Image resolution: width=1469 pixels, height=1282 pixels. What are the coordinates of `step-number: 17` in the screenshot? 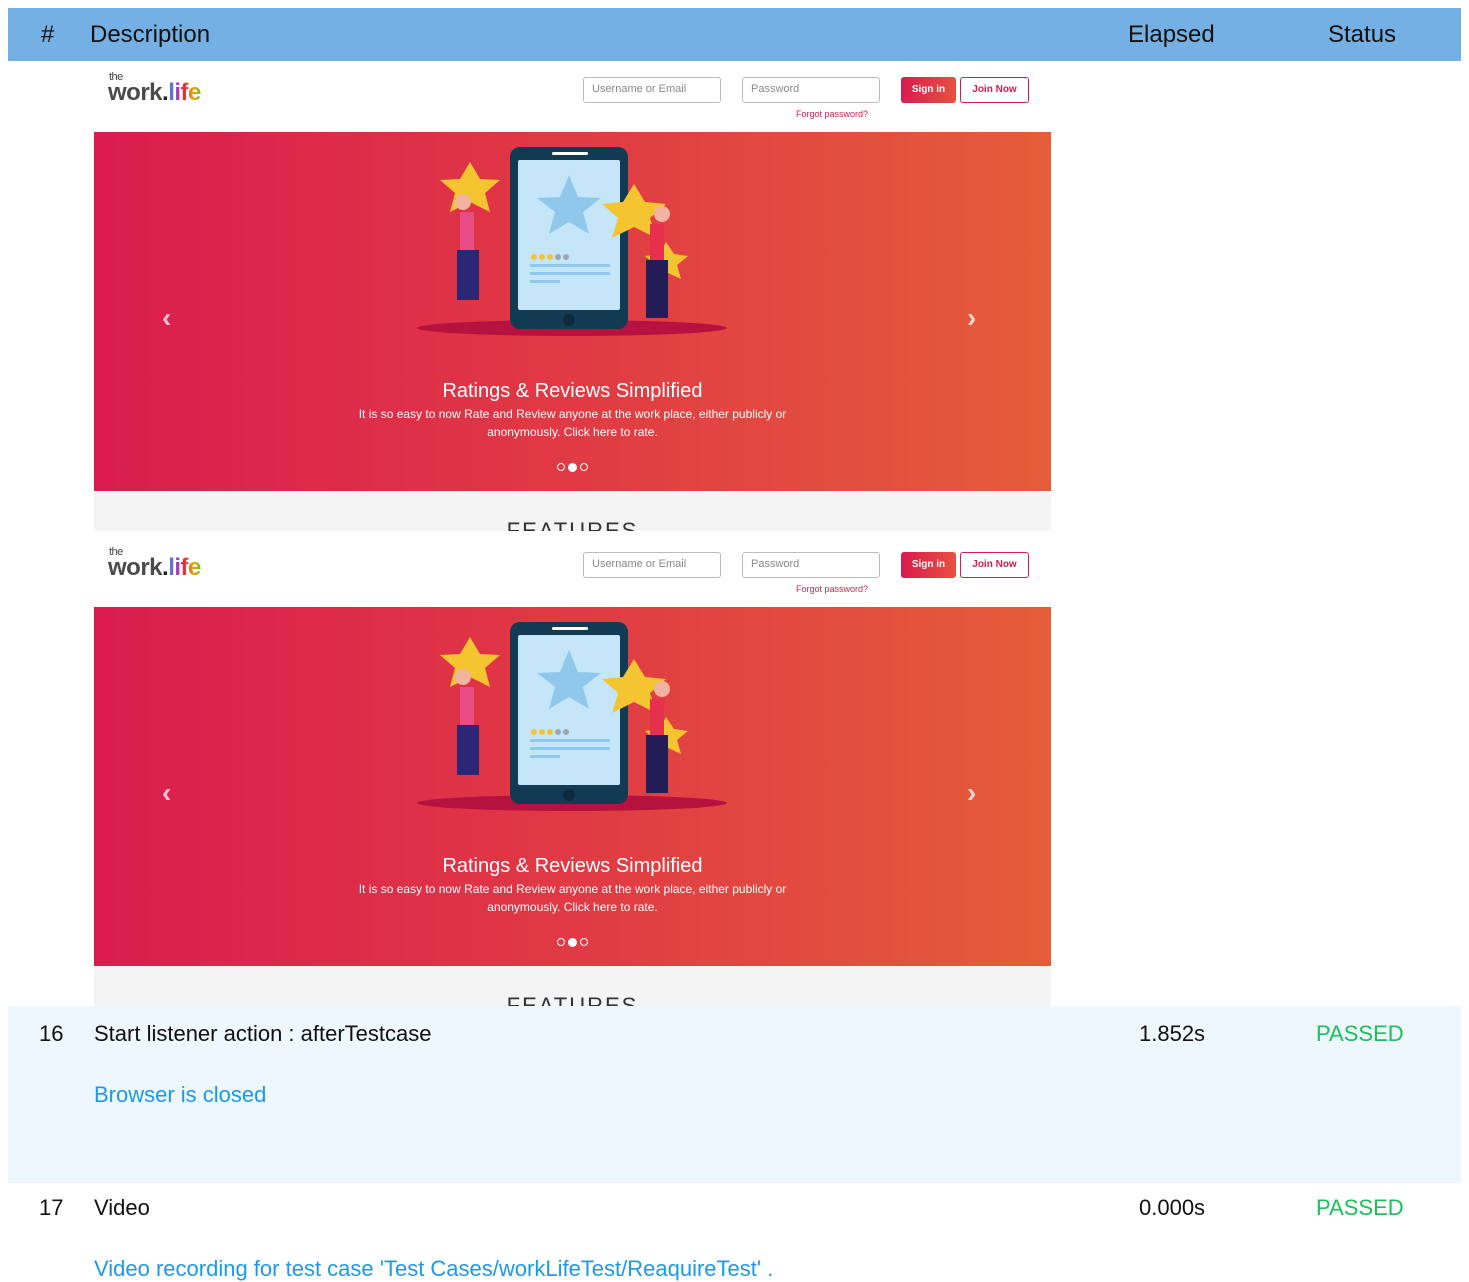 It's located at (51, 1207).